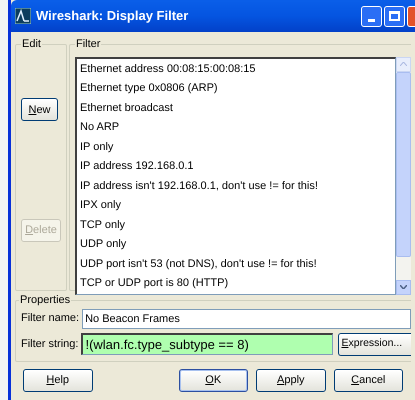  Describe the element at coordinates (39, 110) in the screenshot. I see `new-button: New` at that location.